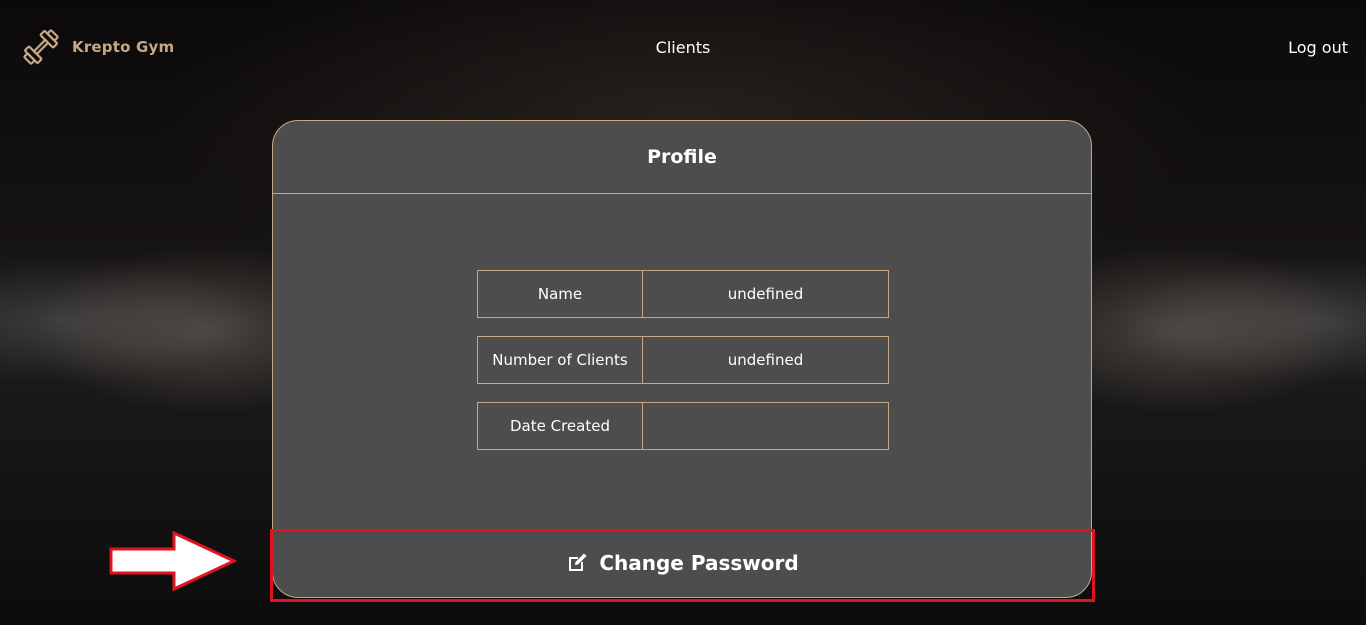  I want to click on logout-link: Log out, so click(1318, 47).